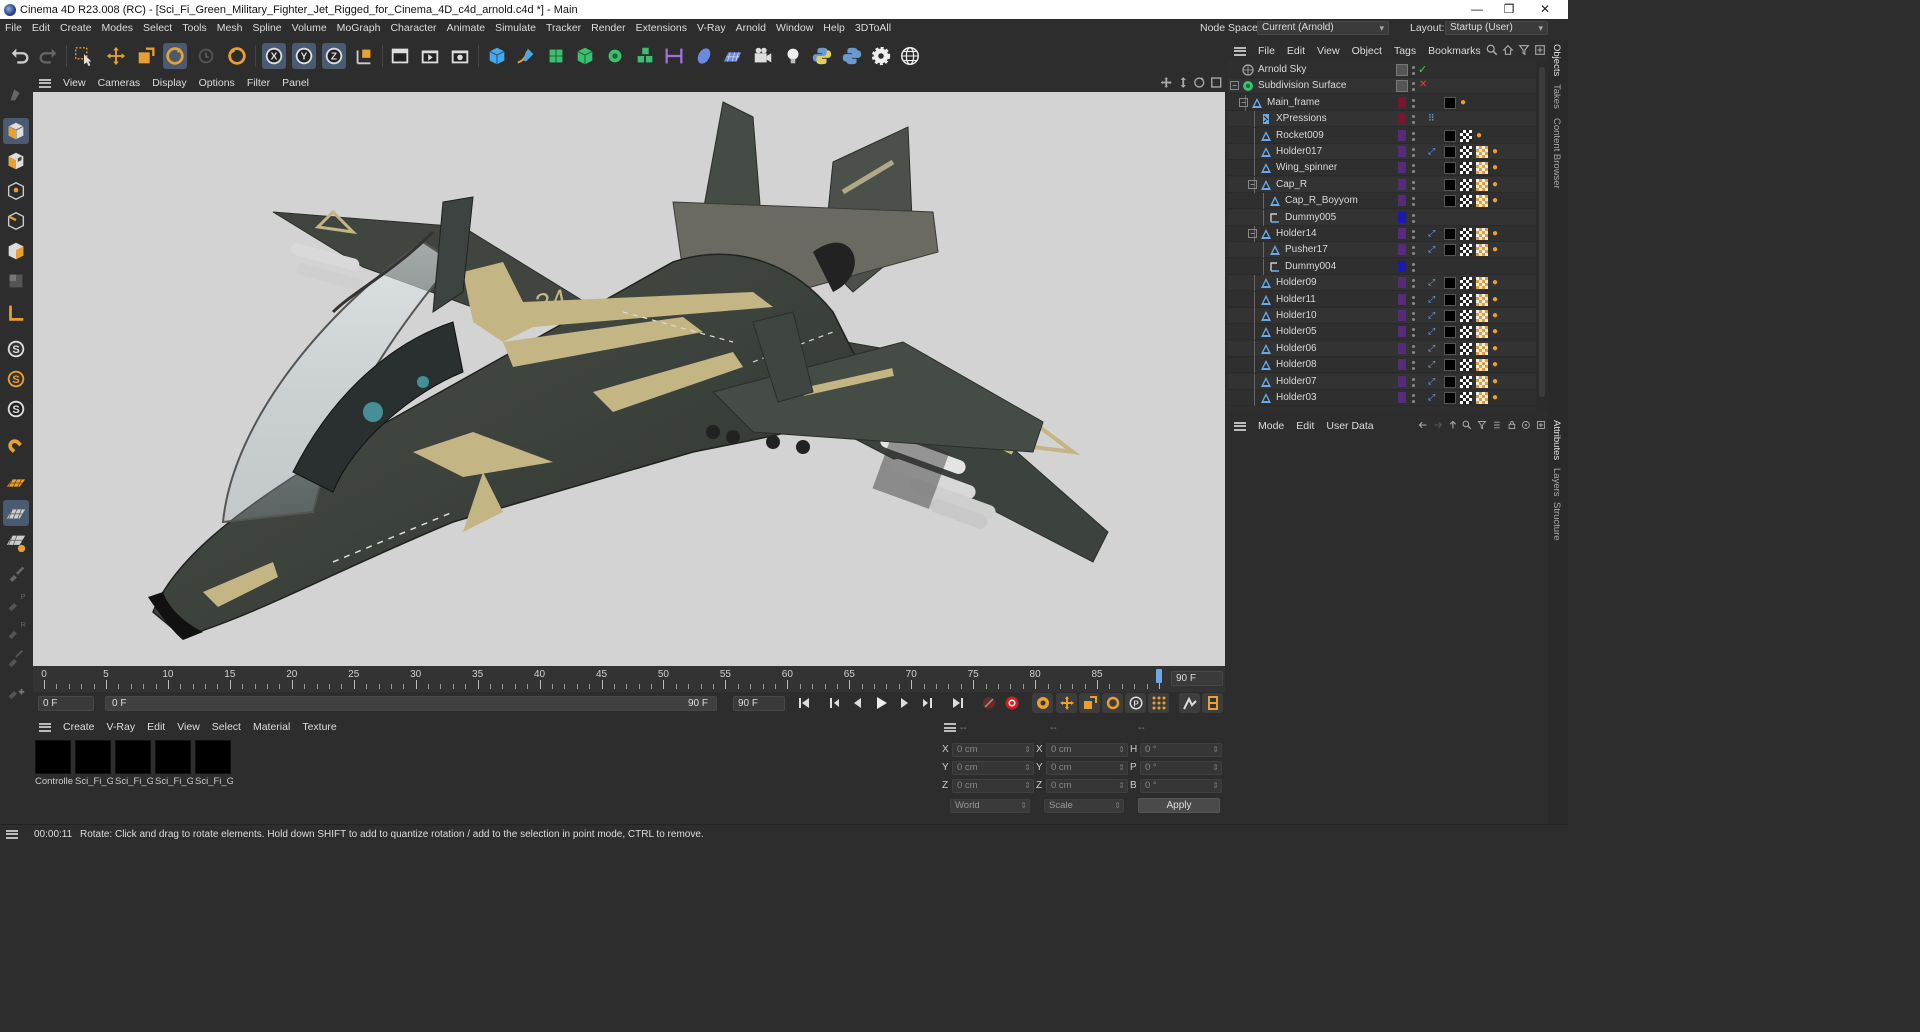 The height and width of the screenshot is (1032, 1920). I want to click on zoom-arrows-icon, so click(1183, 82).